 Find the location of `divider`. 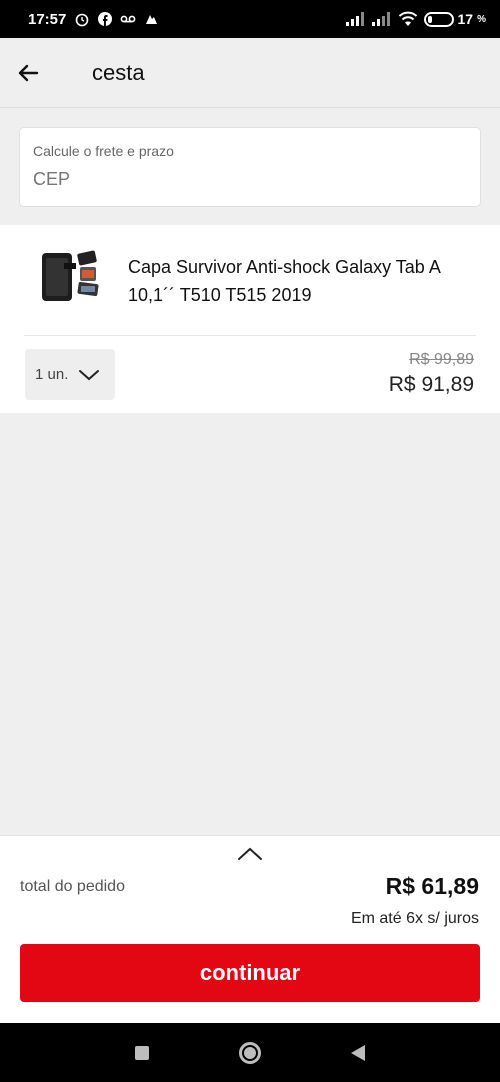

divider is located at coordinates (250, 335).